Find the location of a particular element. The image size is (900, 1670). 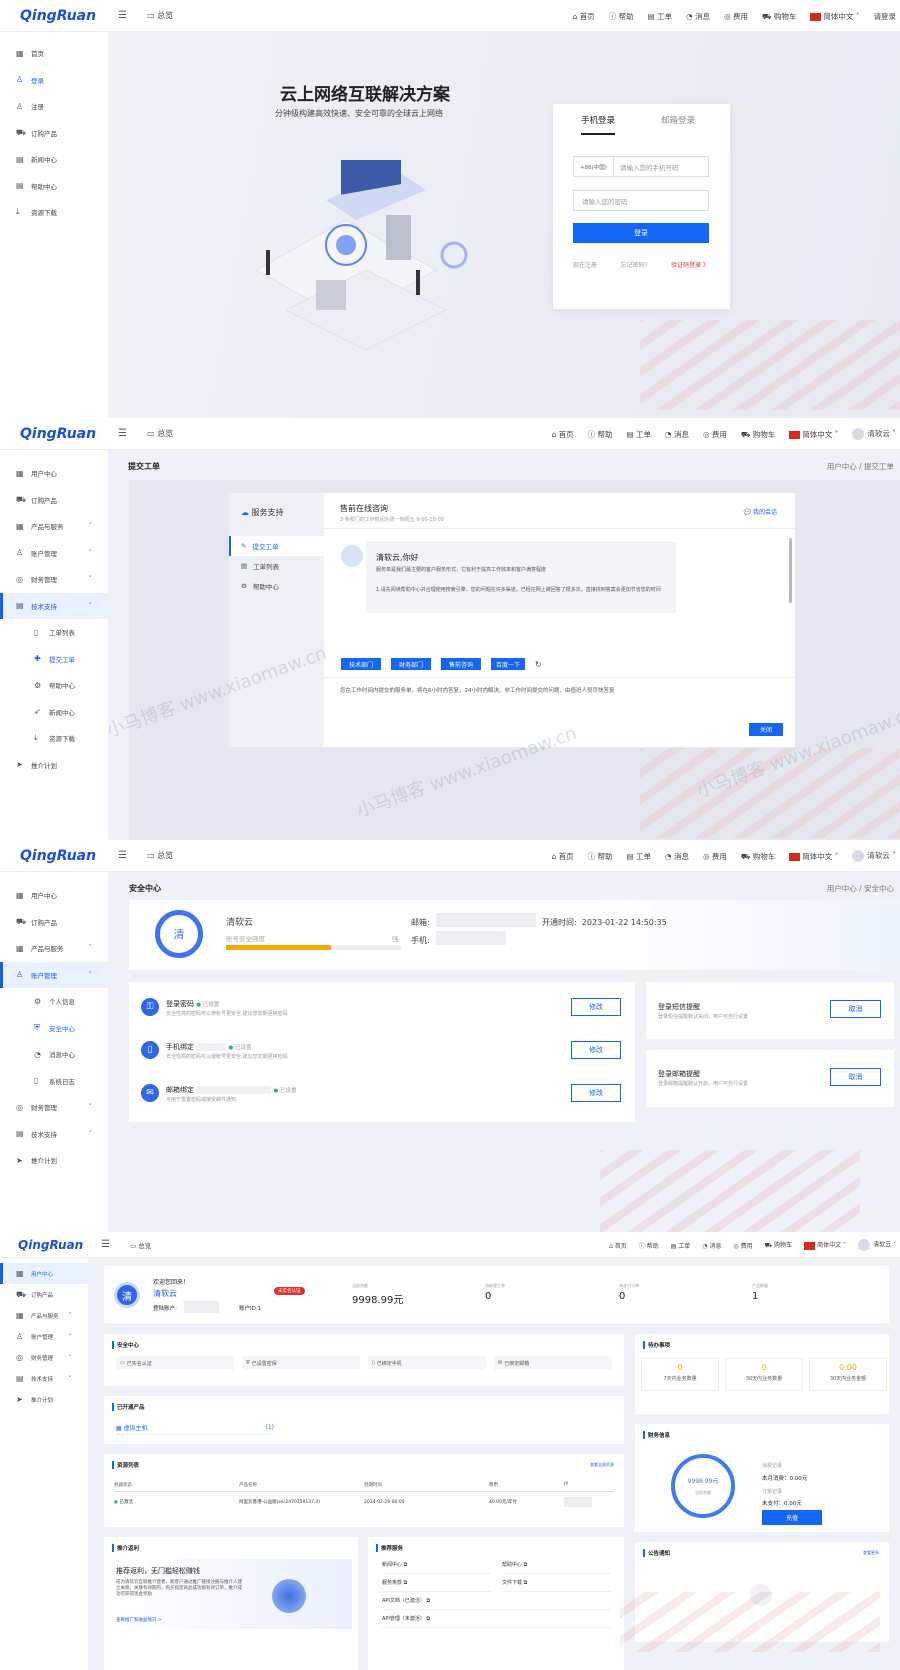

cancel-sms-alert-button: 取消 is located at coordinates (855, 1009).